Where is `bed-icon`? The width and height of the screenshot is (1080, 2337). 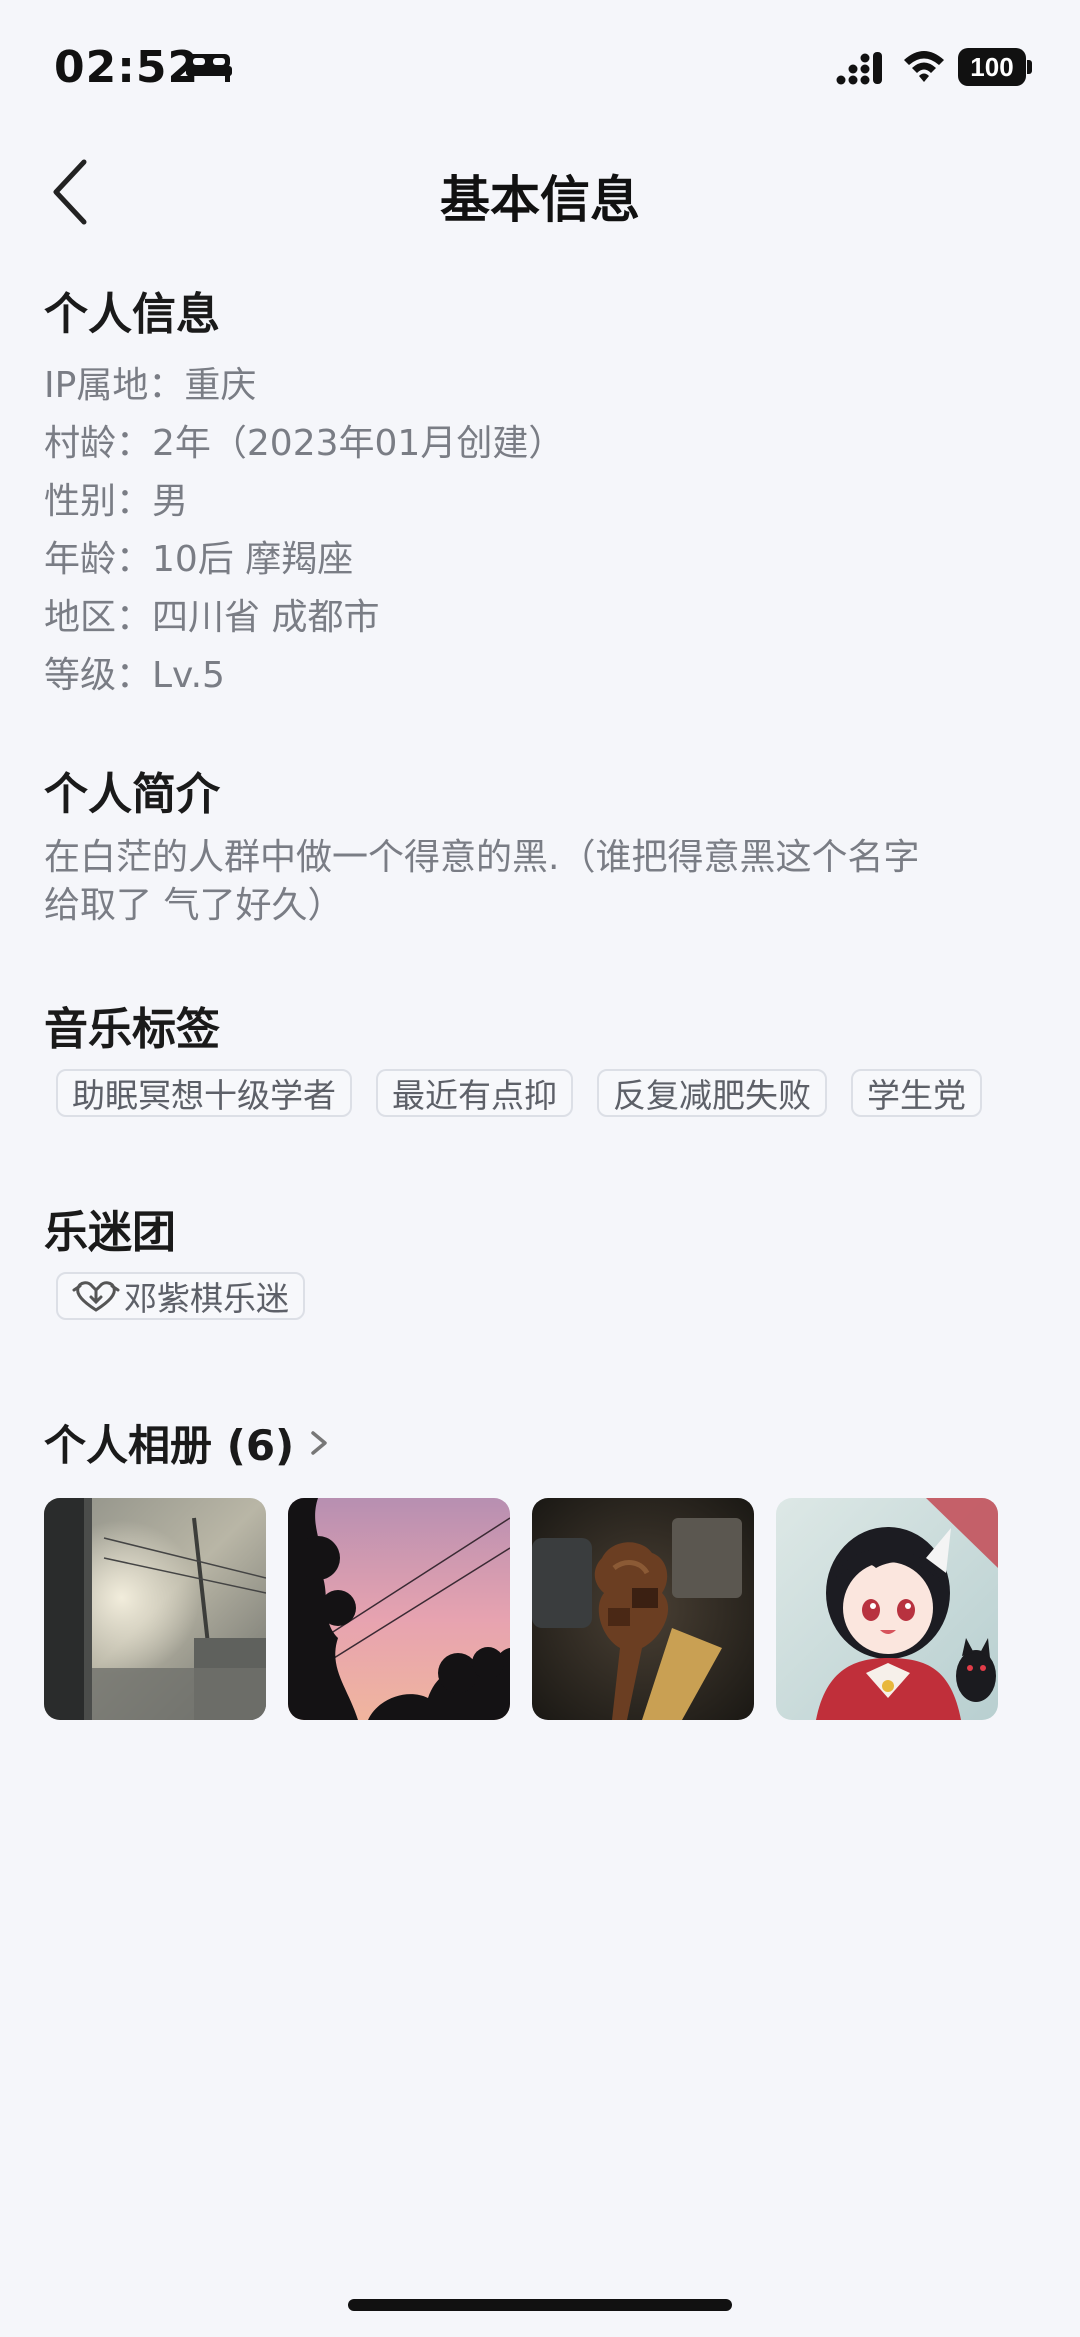
bed-icon is located at coordinates (209, 68).